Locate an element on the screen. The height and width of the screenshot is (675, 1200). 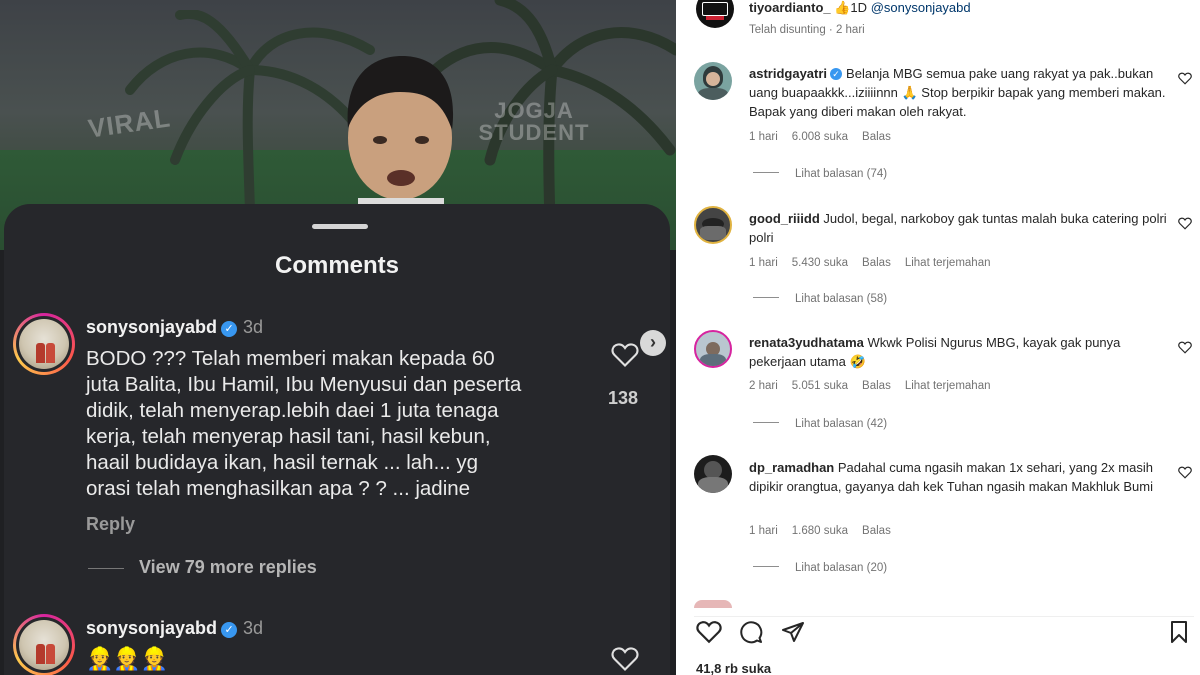
comment-meta: 2 hari 5.051 suka Balas Lihat terjemahan is located at coordinates (877, 386).